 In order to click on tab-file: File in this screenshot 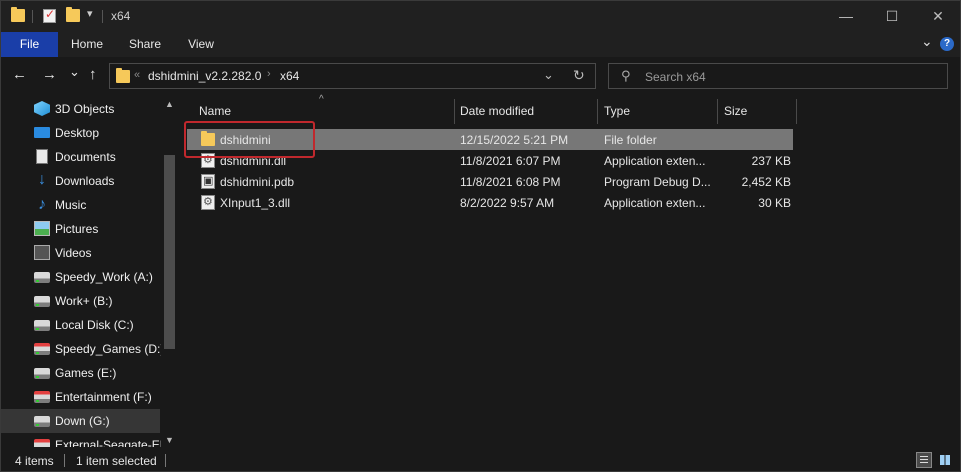, I will do `click(29, 44)`.